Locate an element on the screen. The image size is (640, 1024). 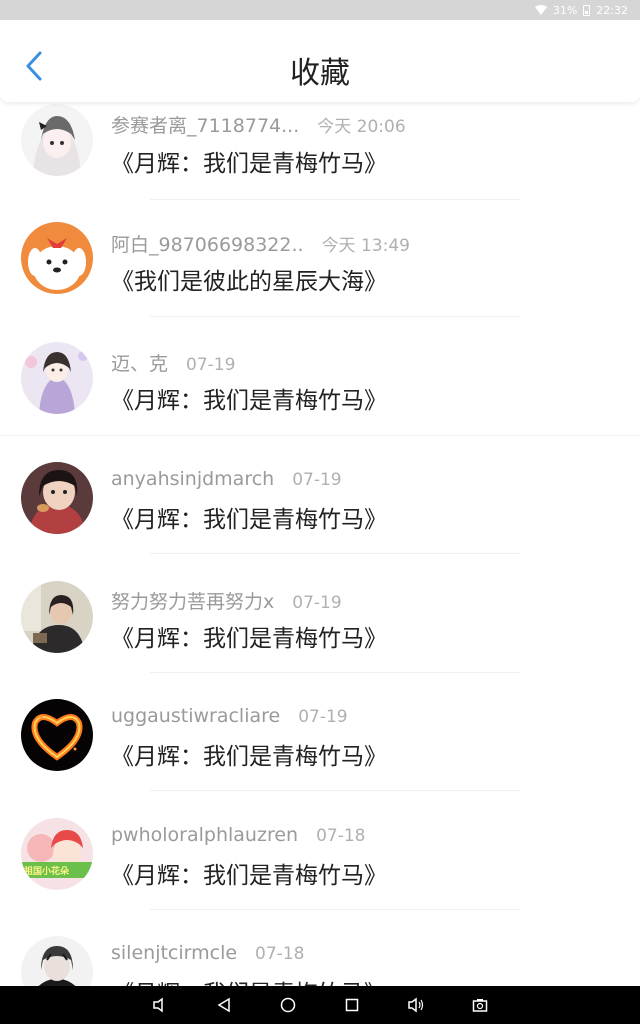
recents-nav-button is located at coordinates (352, 1005).